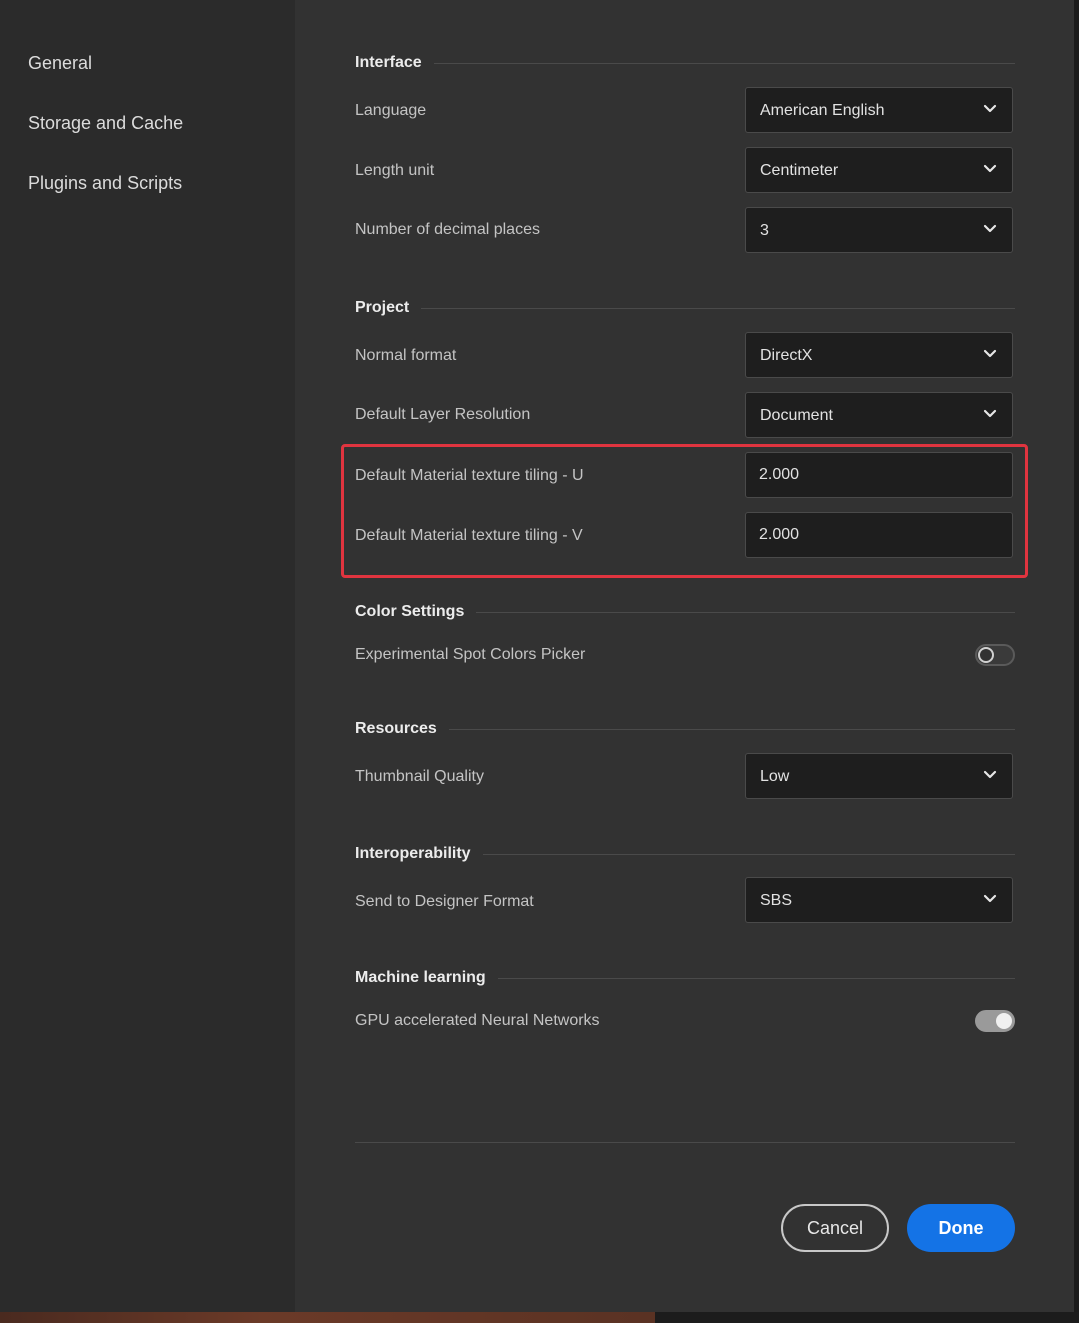 The height and width of the screenshot is (1323, 1079). I want to click on section-header-machine-learning: Machine learning, so click(685, 978).